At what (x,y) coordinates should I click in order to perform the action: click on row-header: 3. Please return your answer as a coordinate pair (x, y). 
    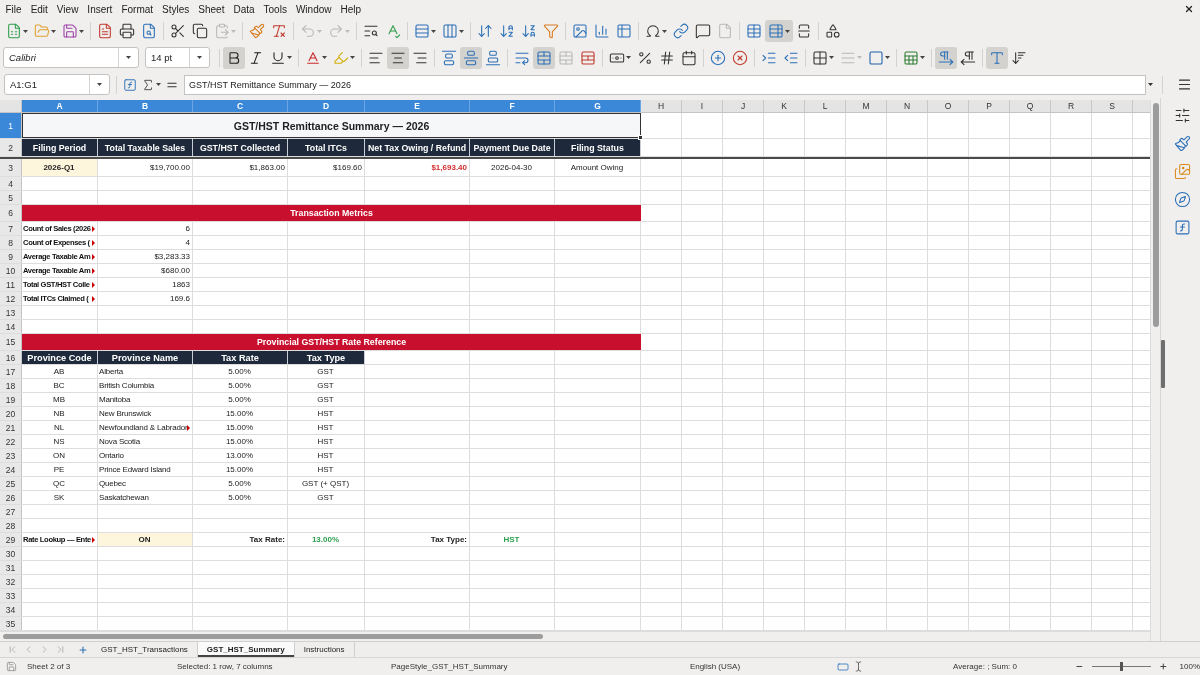
    Looking at the image, I should click on (11, 167).